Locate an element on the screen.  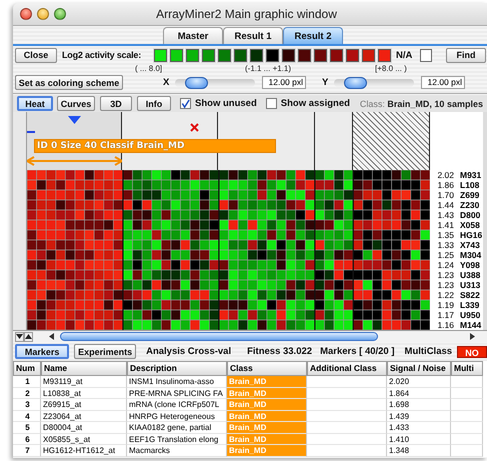
scale-label: Log2 activity scale: is located at coordinates (102, 55).